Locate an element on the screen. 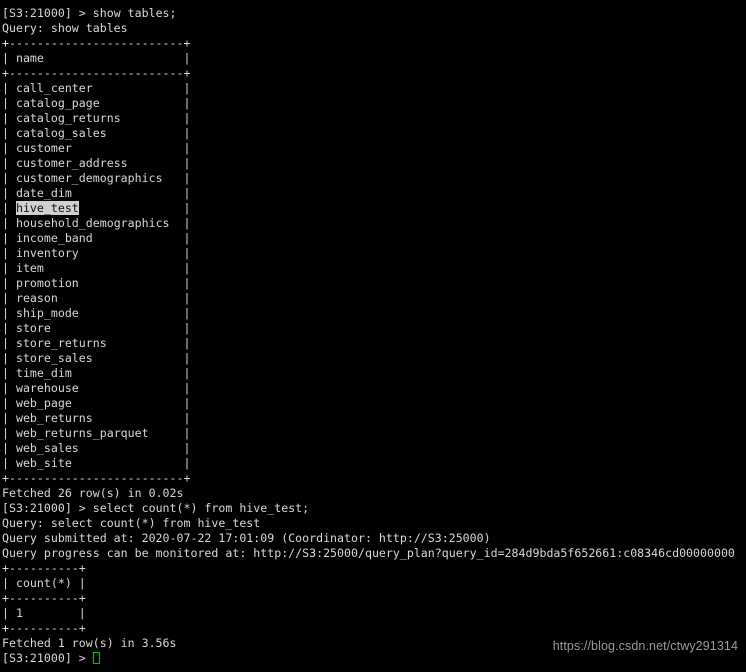 Image resolution: width=746 pixels, height=672 pixels. count-table-header-row: | count(*) | is located at coordinates (44, 583).